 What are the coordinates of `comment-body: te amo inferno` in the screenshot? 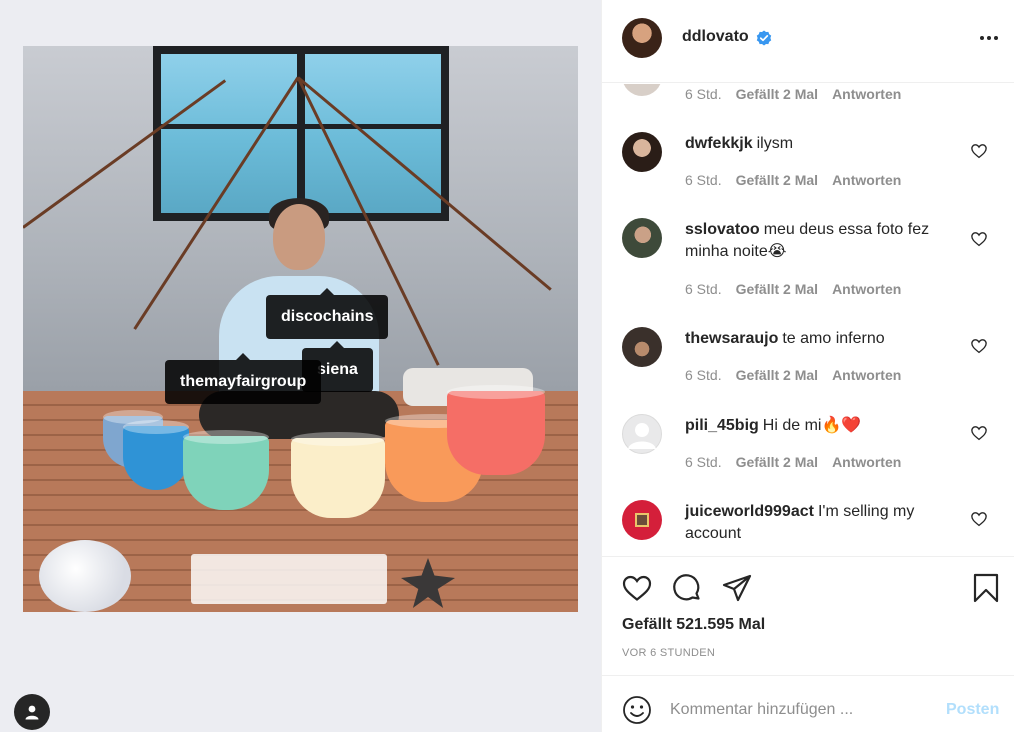 It's located at (833, 338).